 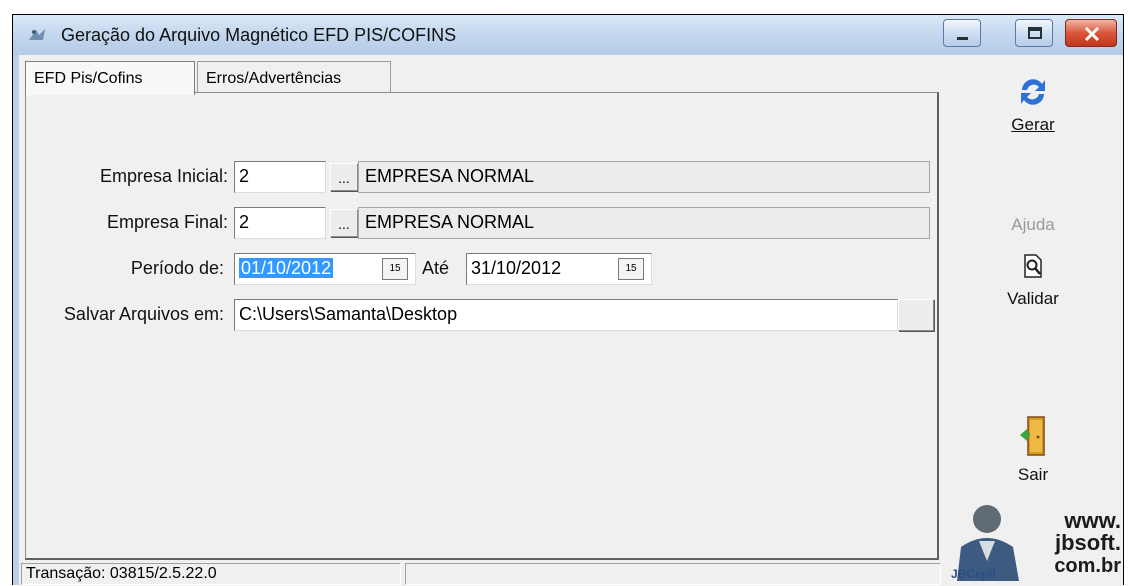 I want to click on validar-button: Validar, so click(x=1033, y=288).